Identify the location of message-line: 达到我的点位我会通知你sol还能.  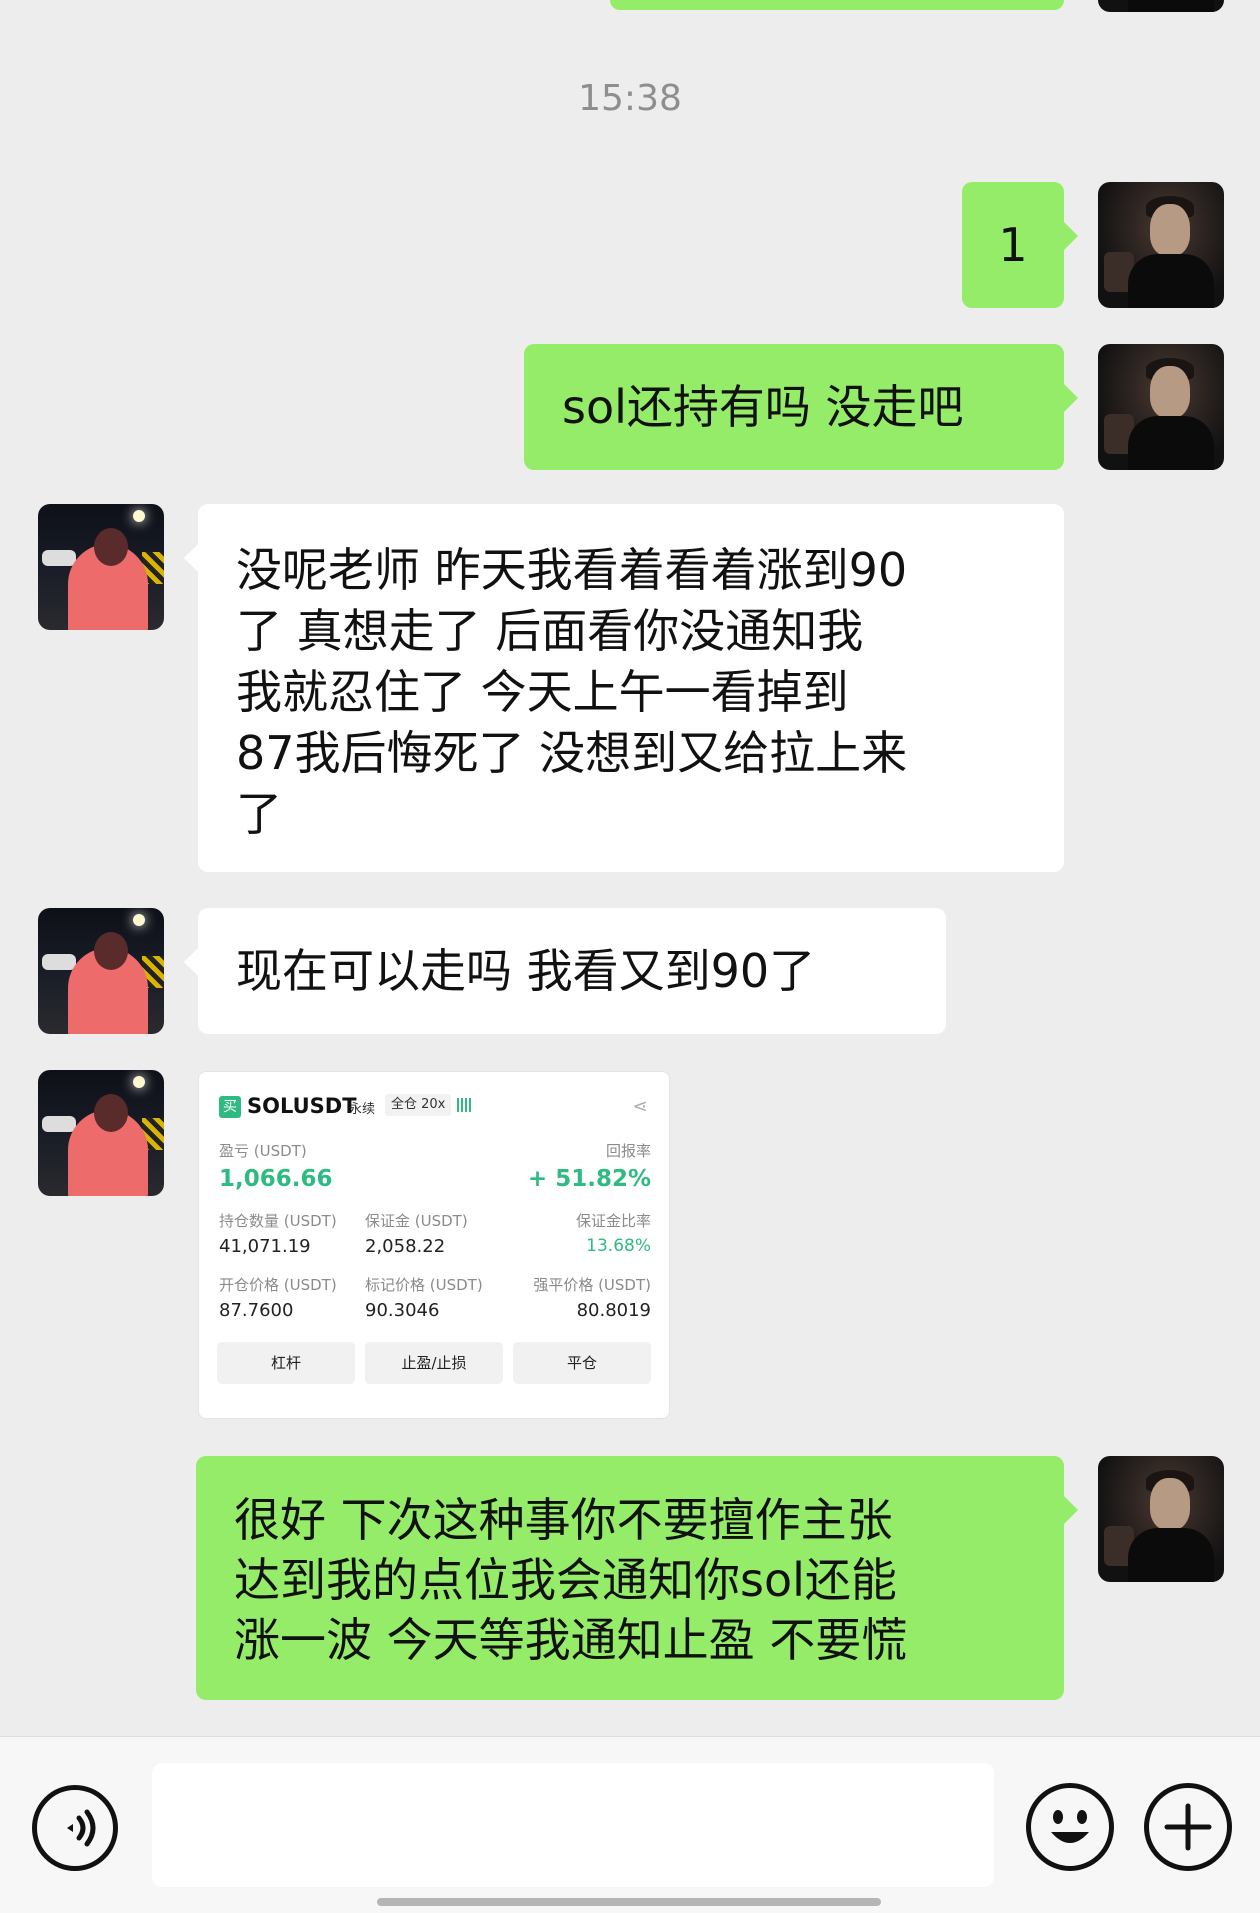
(565, 1580).